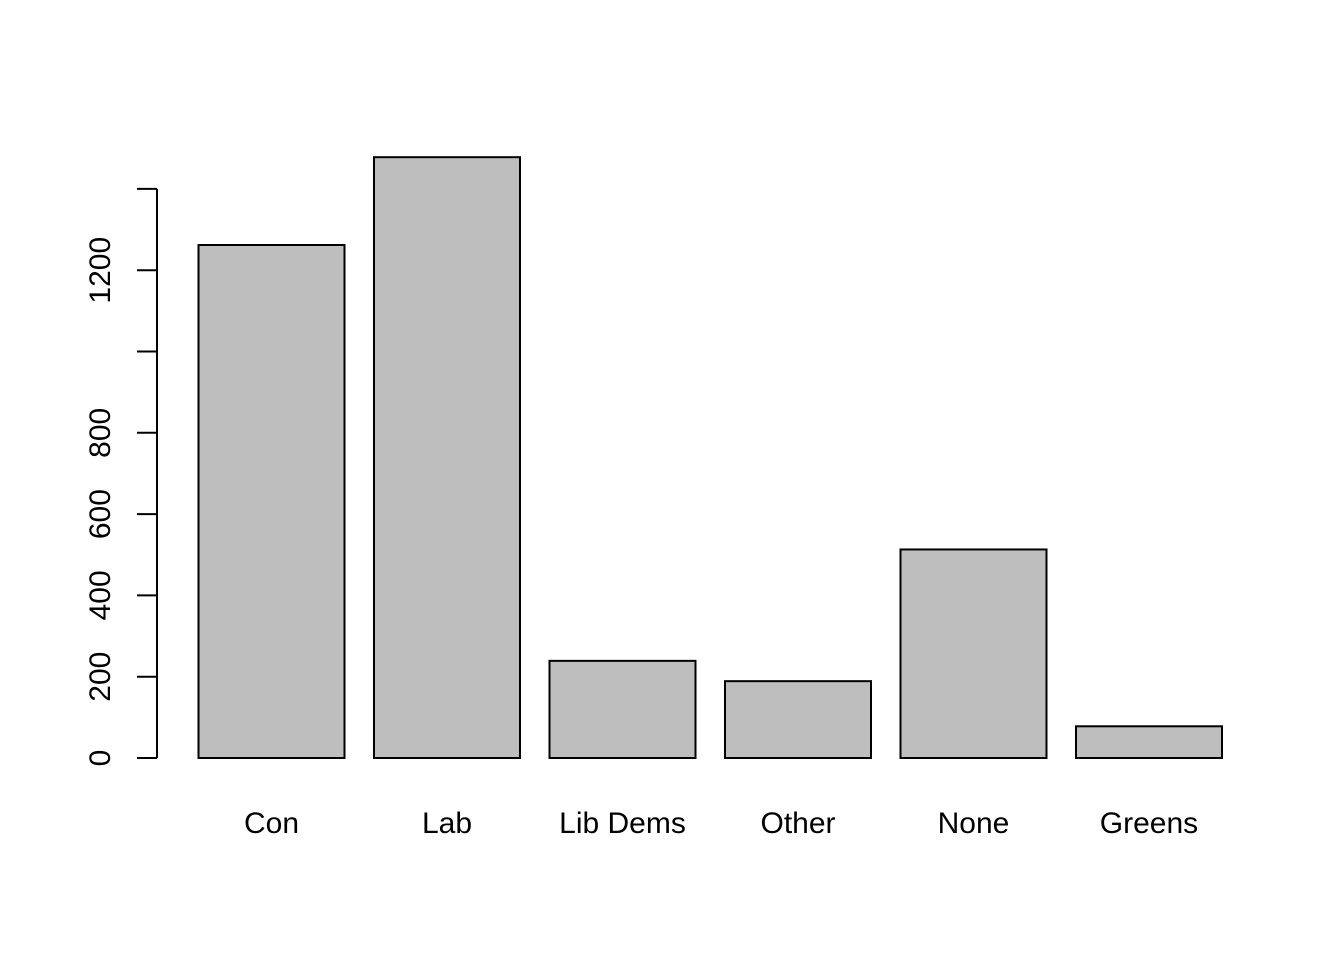  What do you see at coordinates (100, 514) in the screenshot?
I see `y-tick-label: 600` at bounding box center [100, 514].